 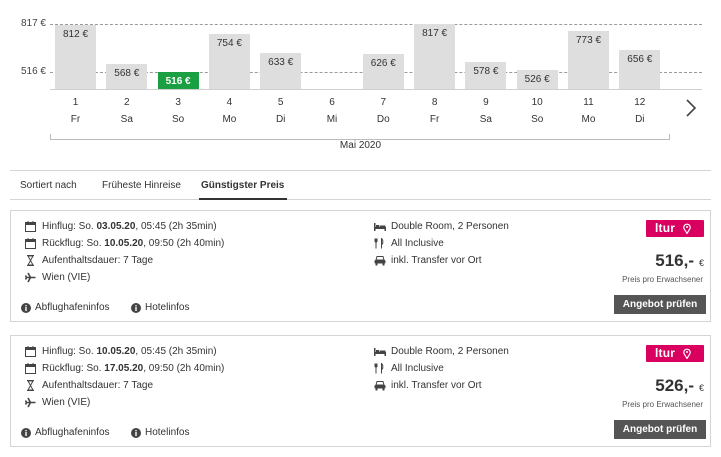 What do you see at coordinates (280, 102) in the screenshot?
I see `day-number: 5` at bounding box center [280, 102].